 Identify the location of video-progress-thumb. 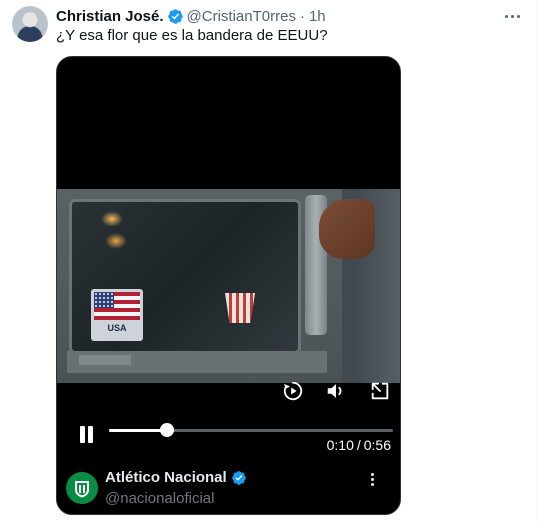
(166, 430).